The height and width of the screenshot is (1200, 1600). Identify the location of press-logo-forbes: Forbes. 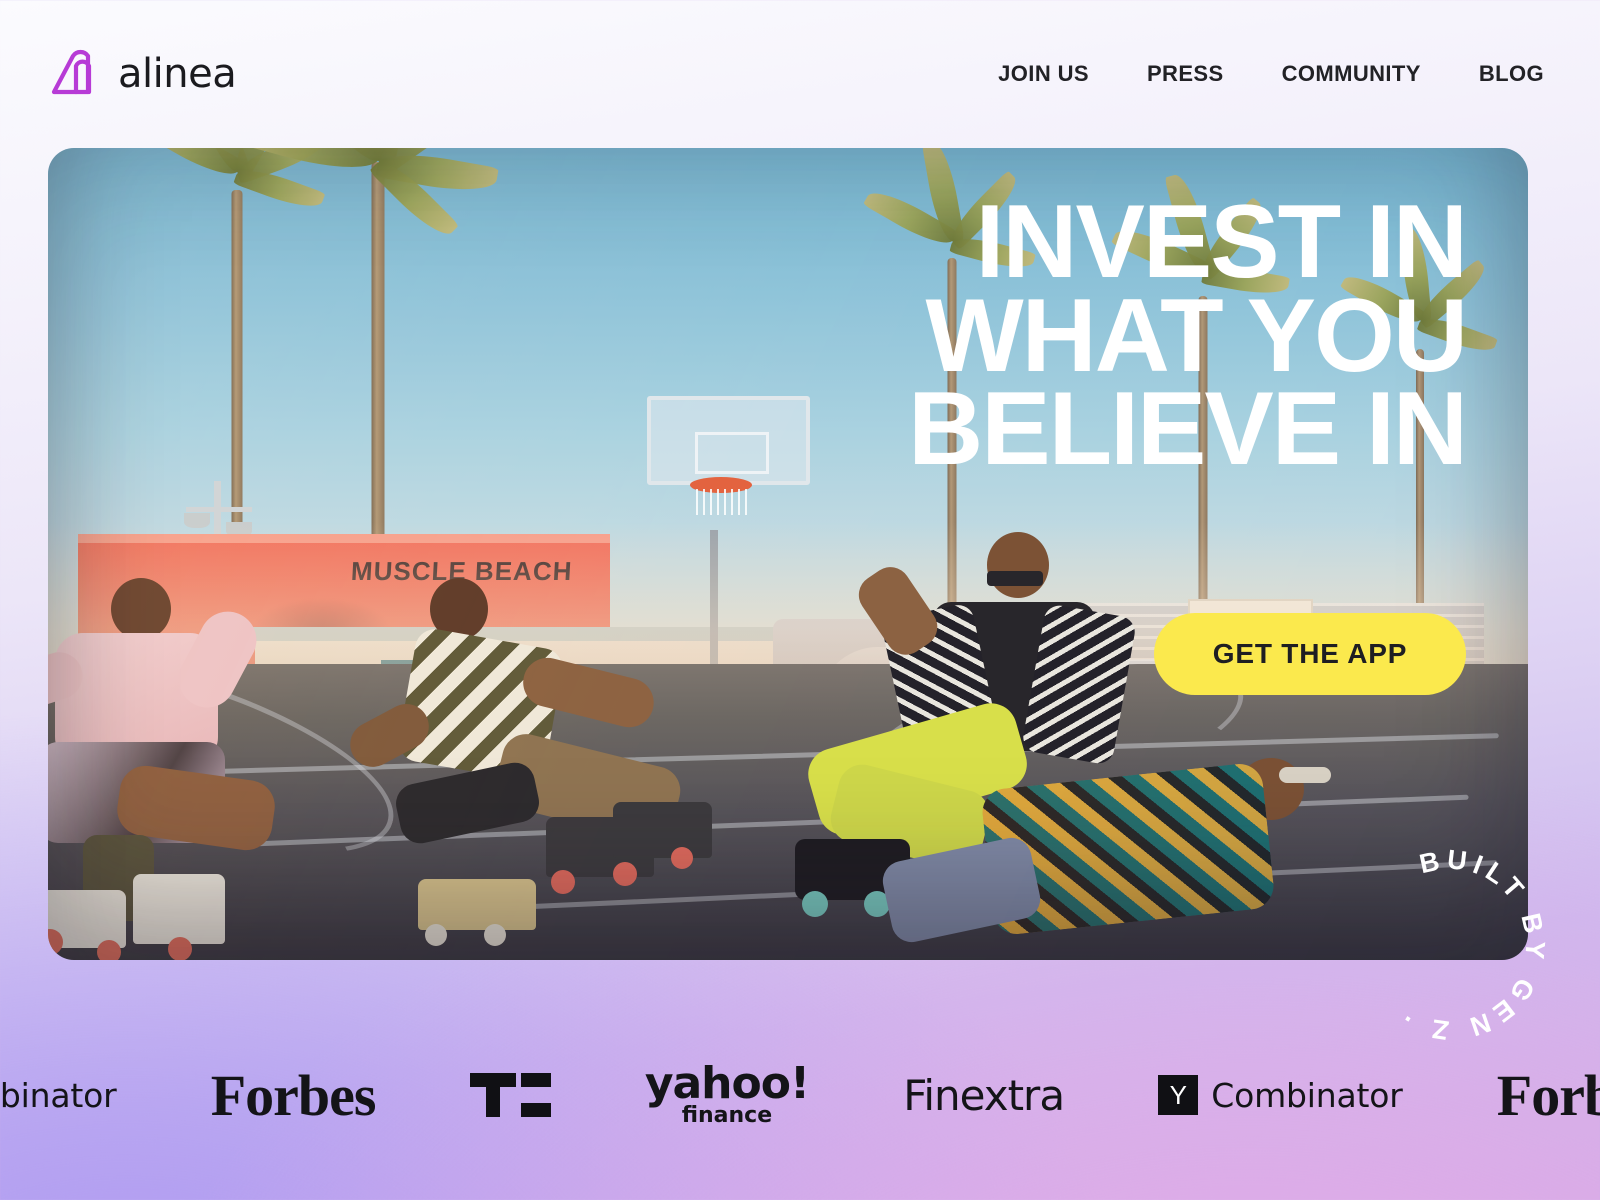
(294, 1095).